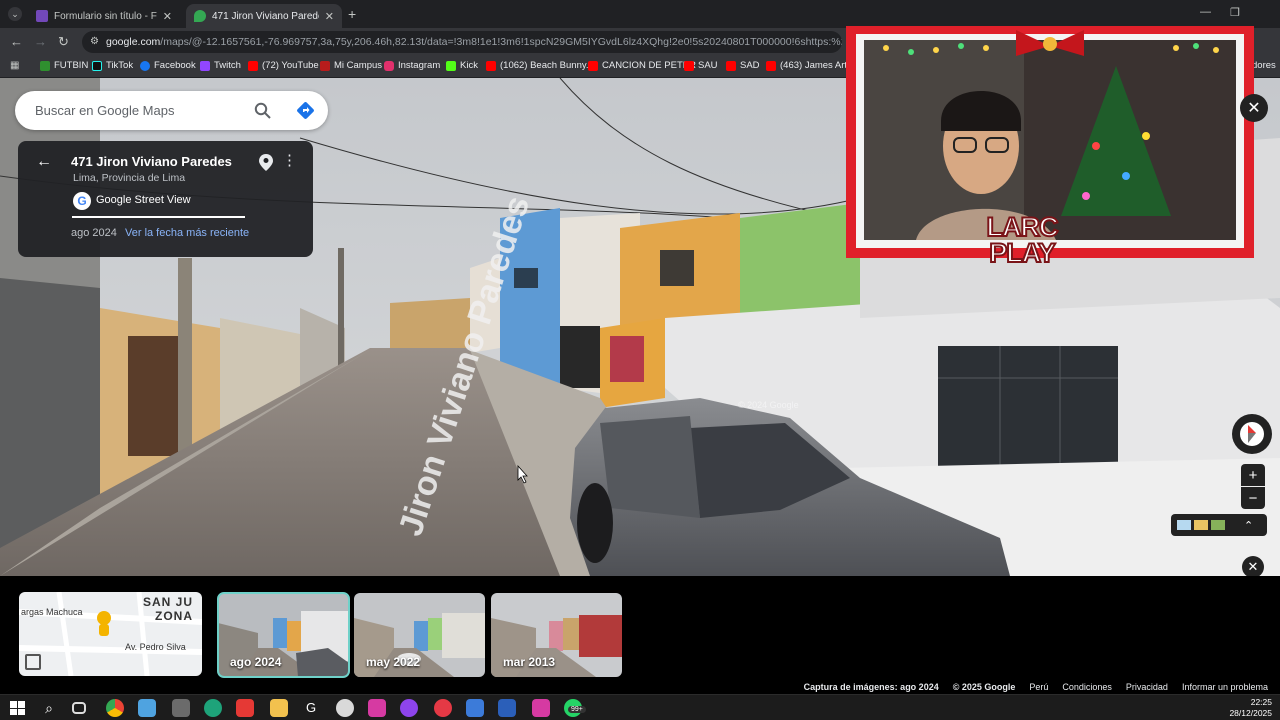 This screenshot has height=720, width=1280. Describe the element at coordinates (475, 708) in the screenshot. I see `calculator-icon` at that location.